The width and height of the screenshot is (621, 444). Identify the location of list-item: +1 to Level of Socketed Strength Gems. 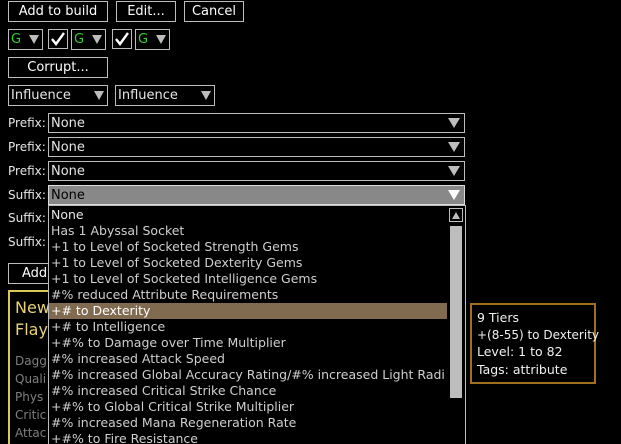
(248, 247).